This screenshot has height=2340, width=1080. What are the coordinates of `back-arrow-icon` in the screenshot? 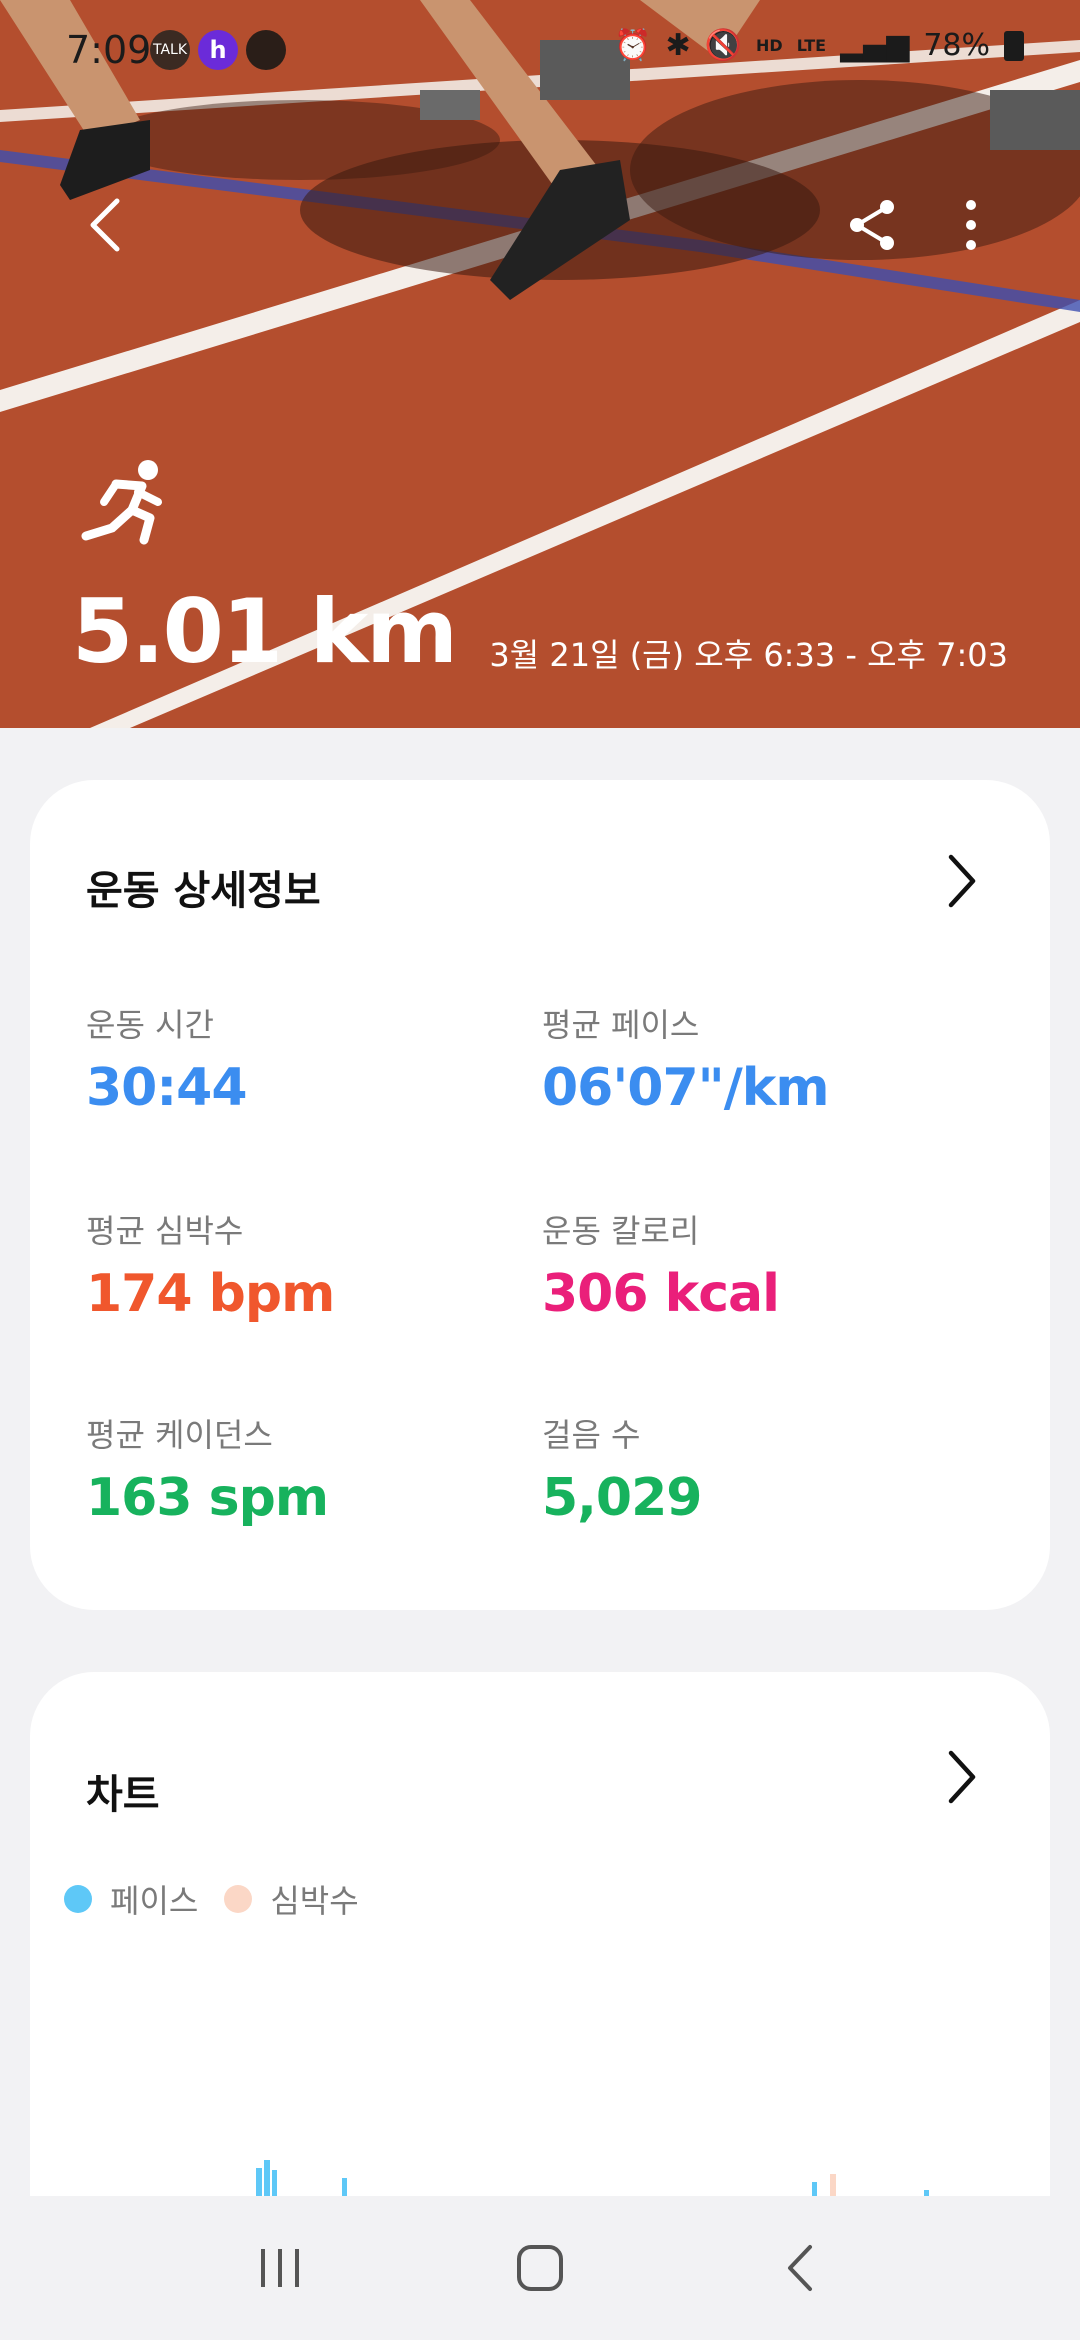 It's located at (800, 2268).